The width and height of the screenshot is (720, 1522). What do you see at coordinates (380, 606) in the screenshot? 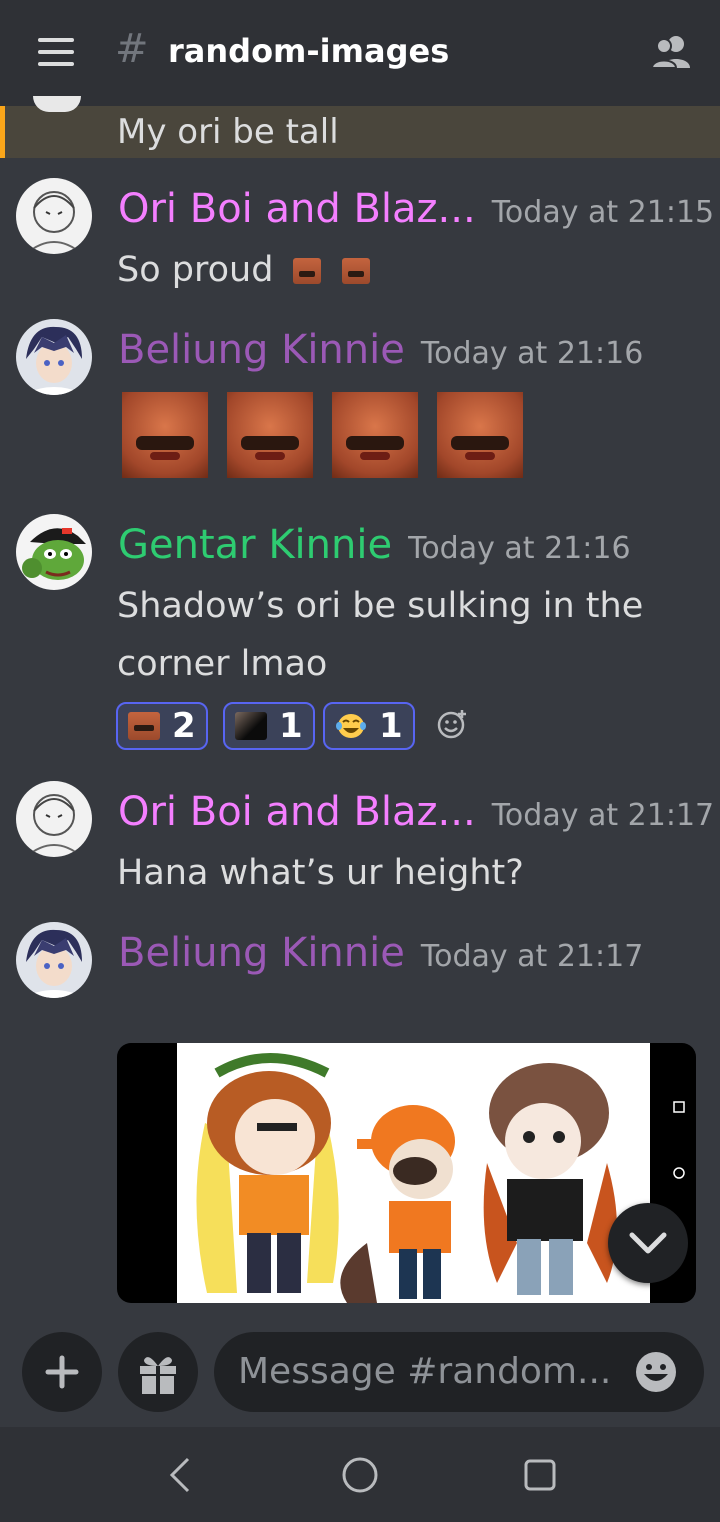
I see `message-text-line-1: Shadow’s ori be sulking in the` at bounding box center [380, 606].